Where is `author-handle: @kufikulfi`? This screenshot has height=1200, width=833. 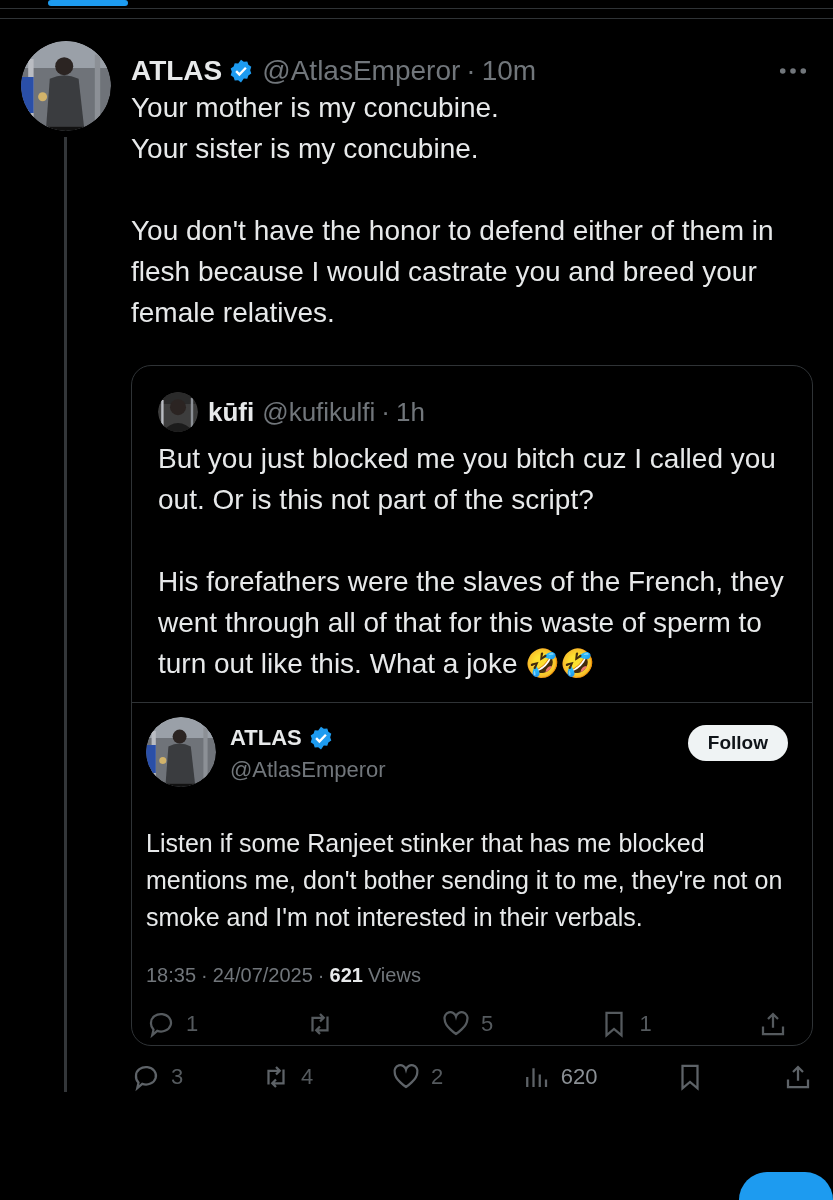 author-handle: @kufikulfi is located at coordinates (319, 412).